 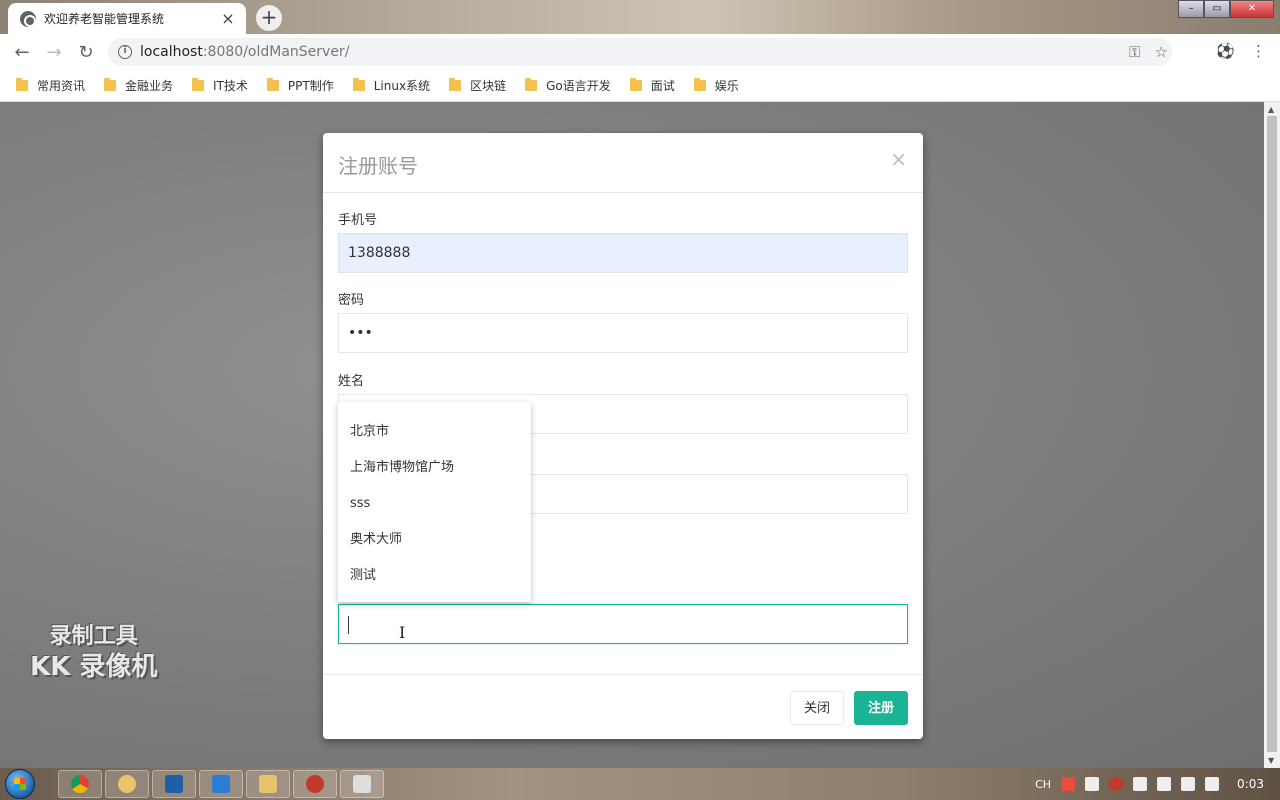 What do you see at coordinates (228, 18) in the screenshot?
I see `tab-close-icon: ×` at bounding box center [228, 18].